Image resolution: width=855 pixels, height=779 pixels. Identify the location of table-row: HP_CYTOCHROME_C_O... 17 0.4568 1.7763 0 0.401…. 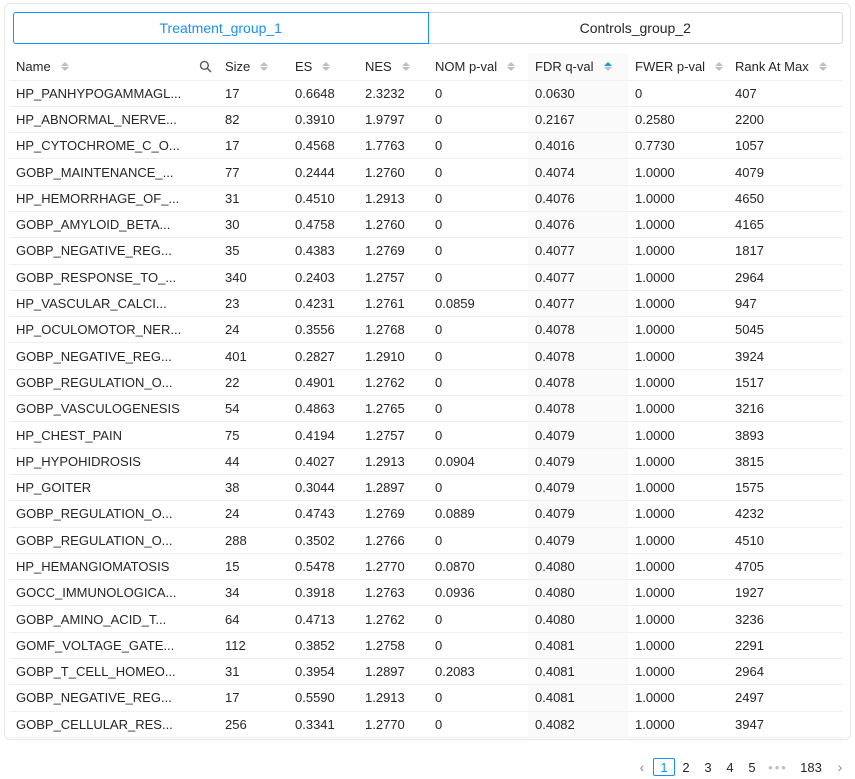
(426, 146).